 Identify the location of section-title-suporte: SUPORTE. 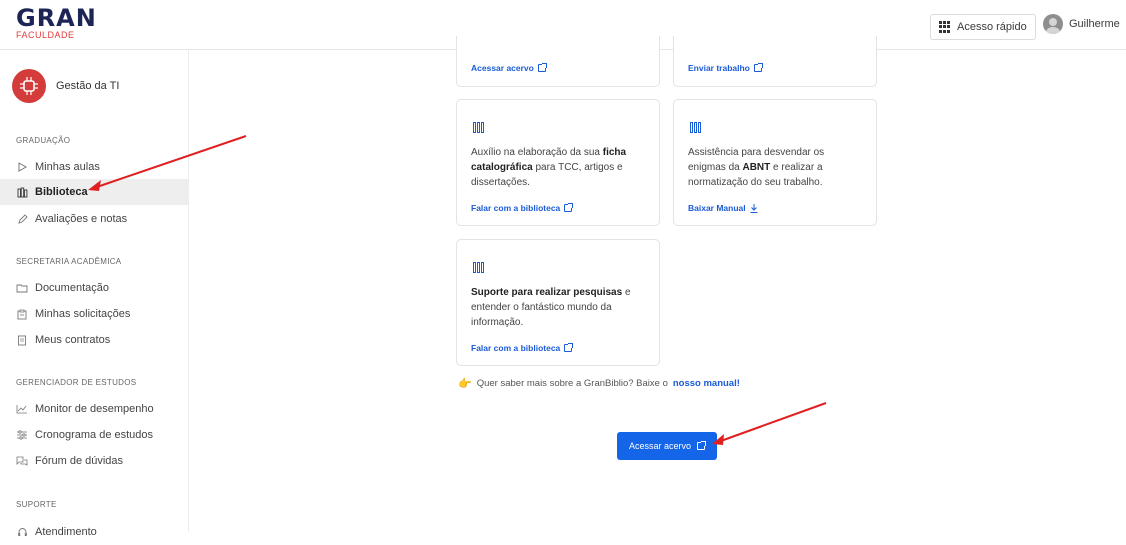
(36, 504).